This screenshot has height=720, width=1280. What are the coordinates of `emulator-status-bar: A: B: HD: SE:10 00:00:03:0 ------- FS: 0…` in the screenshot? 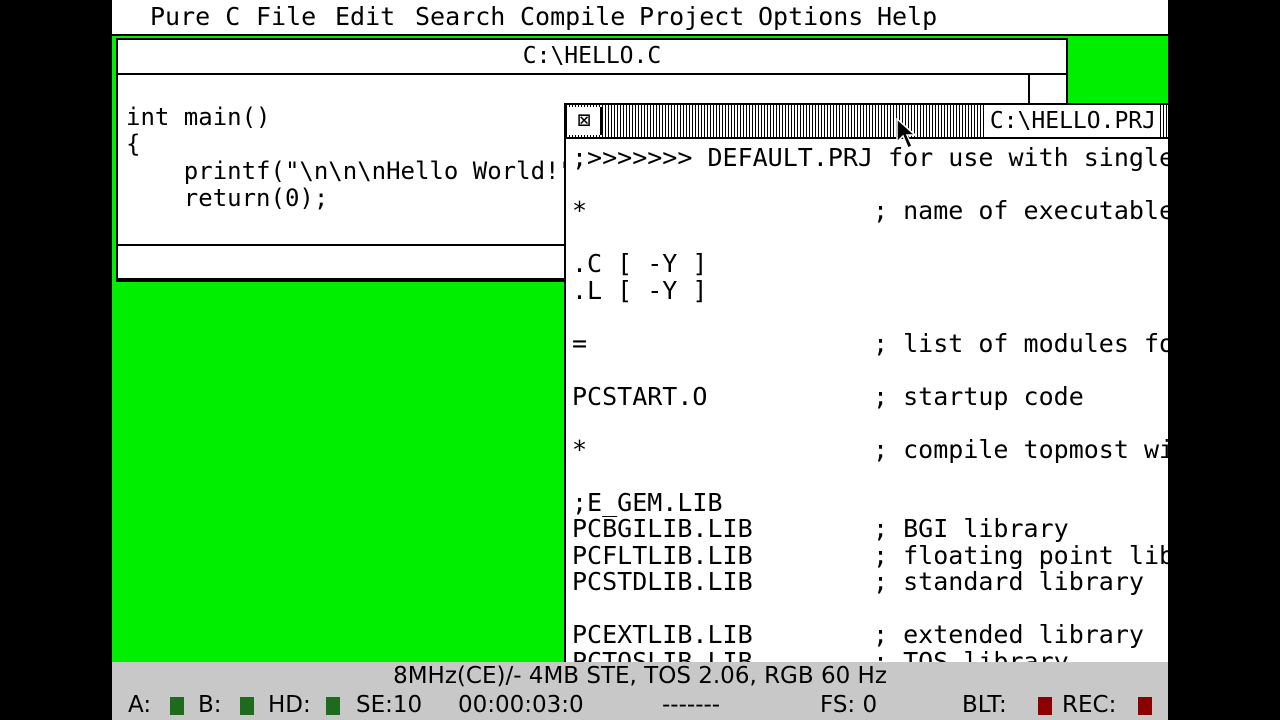 It's located at (640, 705).